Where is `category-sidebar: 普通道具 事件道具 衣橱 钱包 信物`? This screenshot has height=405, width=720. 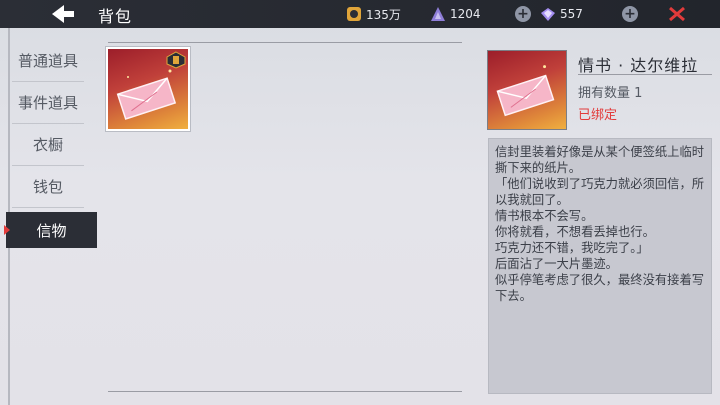 category-sidebar: 普通道具 事件道具 衣橱 钱包 信物 is located at coordinates (48, 144).